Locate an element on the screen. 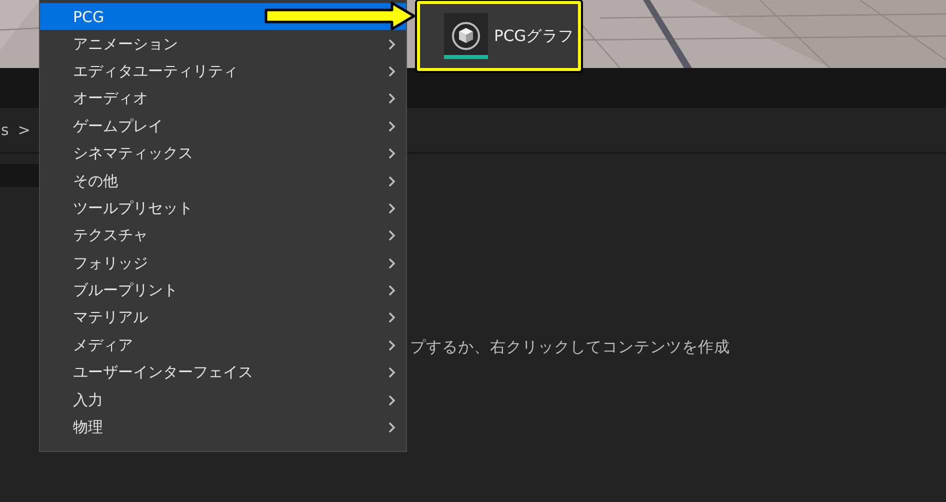 The image size is (946, 502). empty-message: プするか、右クリックしてコンテンツを作成 is located at coordinates (570, 347).